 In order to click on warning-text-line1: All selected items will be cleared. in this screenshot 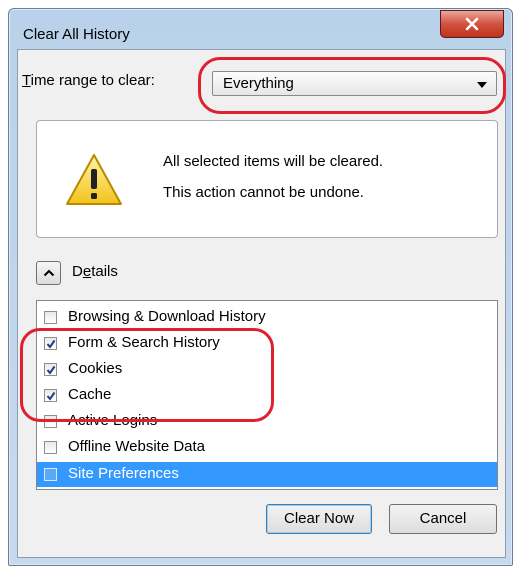, I will do `click(273, 161)`.